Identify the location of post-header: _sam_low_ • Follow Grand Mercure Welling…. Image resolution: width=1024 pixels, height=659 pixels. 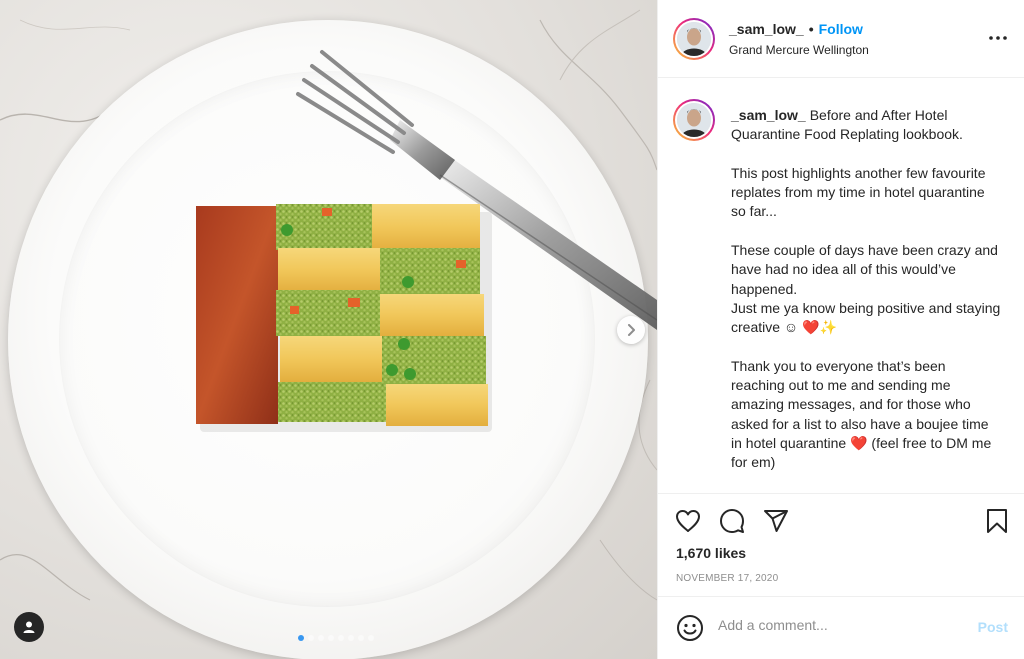
(841, 39).